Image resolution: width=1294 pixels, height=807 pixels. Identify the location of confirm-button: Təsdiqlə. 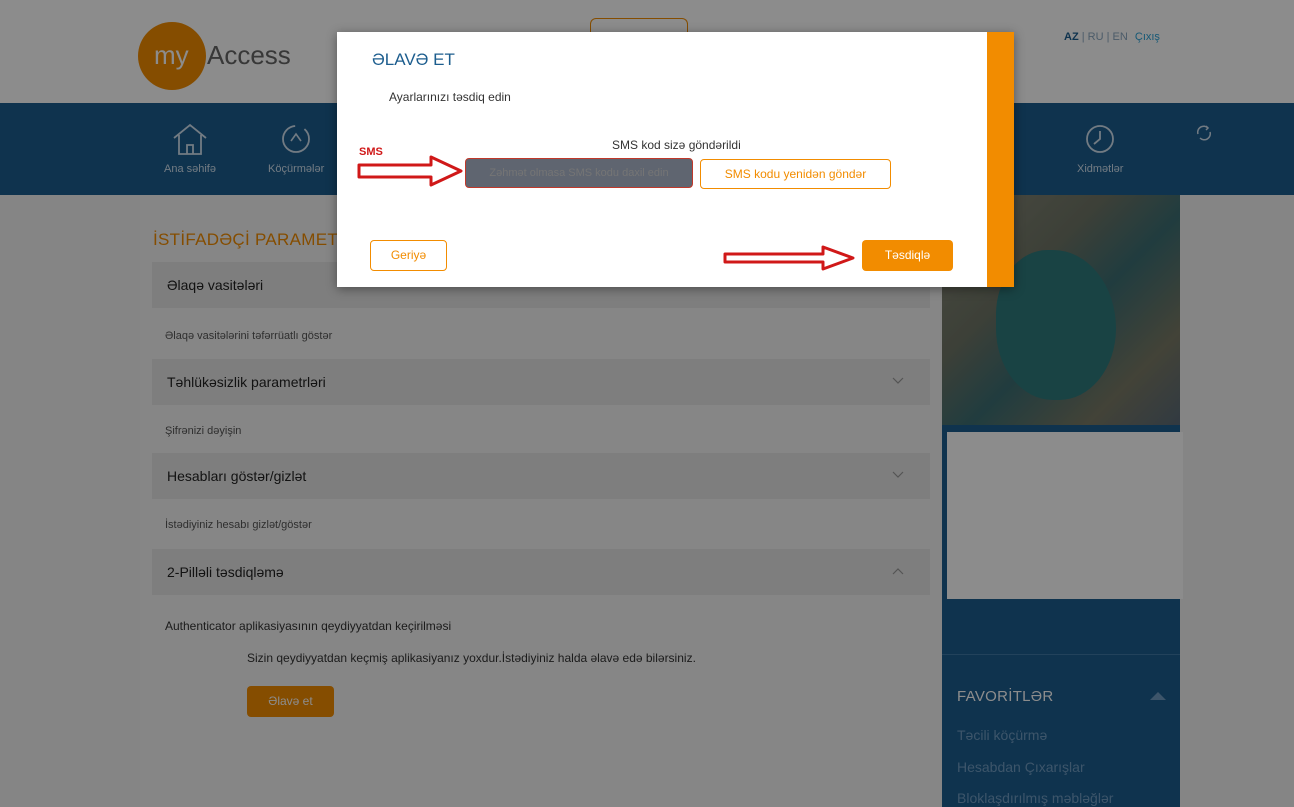
(907, 255).